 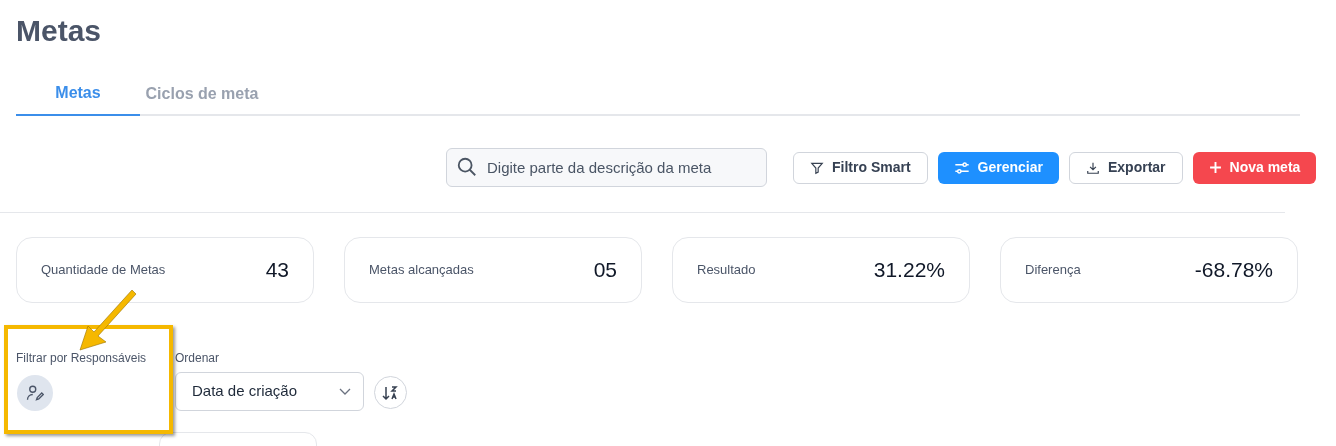 I want to click on user-edit-icon, so click(x=35, y=393).